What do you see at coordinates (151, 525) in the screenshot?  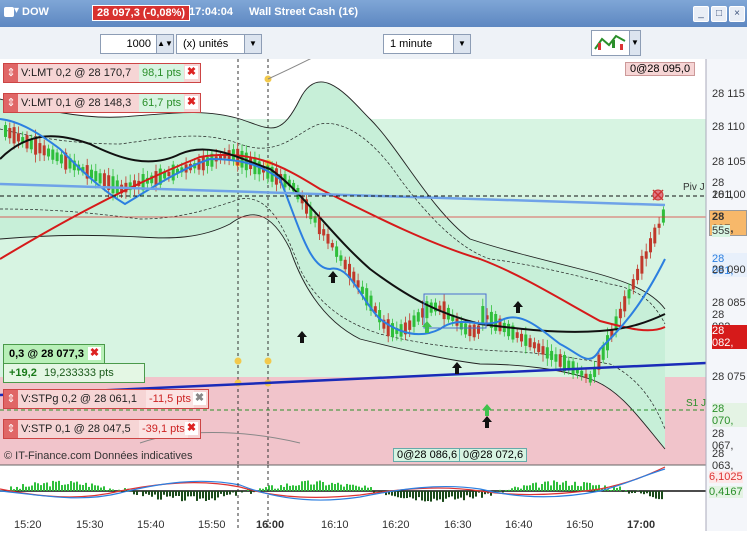 I see `time-tick: 15:40` at bounding box center [151, 525].